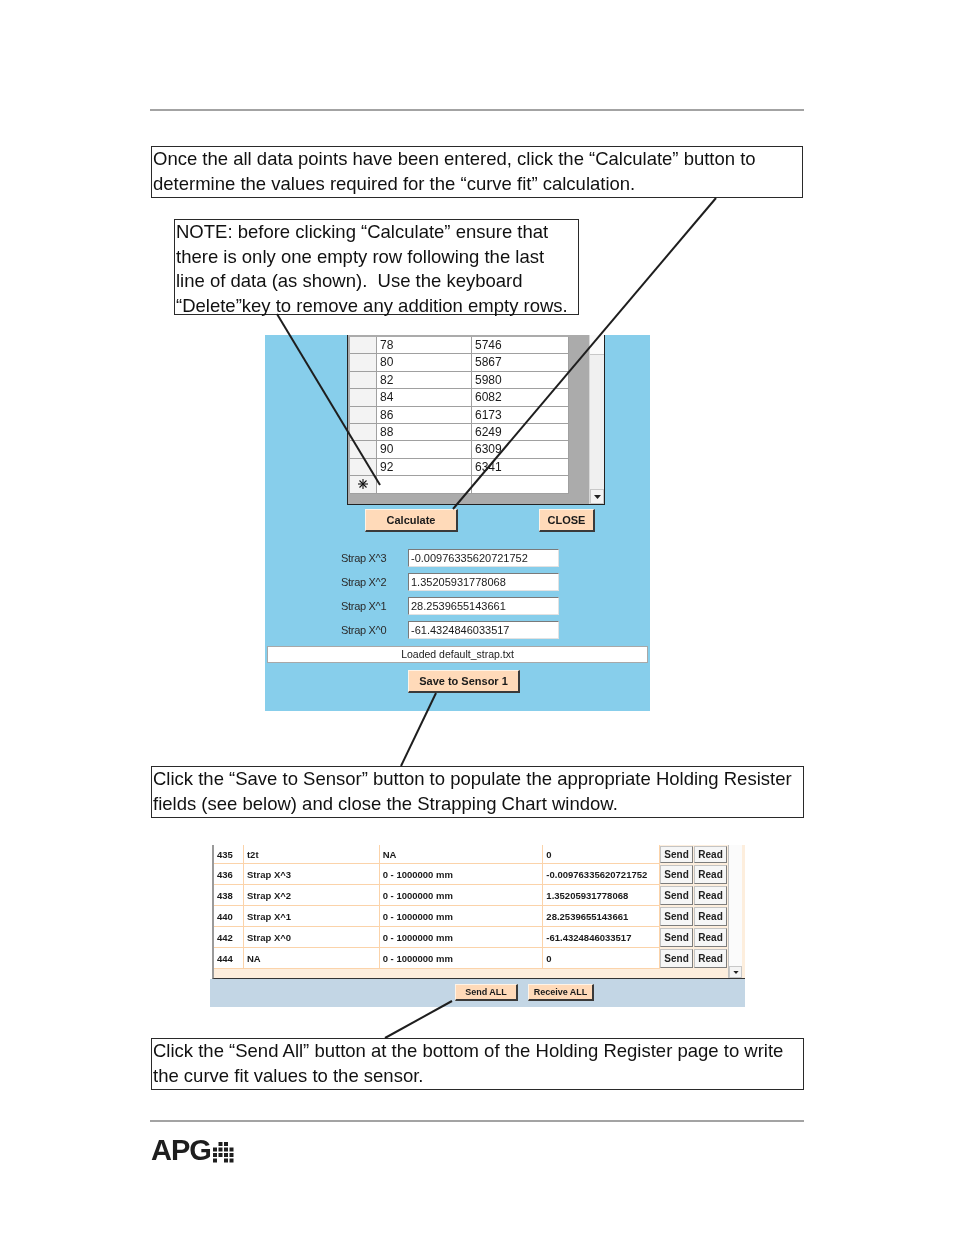 This screenshot has width=954, height=1235. Describe the element at coordinates (411, 520) in the screenshot. I see `action-button: Calculate` at that location.